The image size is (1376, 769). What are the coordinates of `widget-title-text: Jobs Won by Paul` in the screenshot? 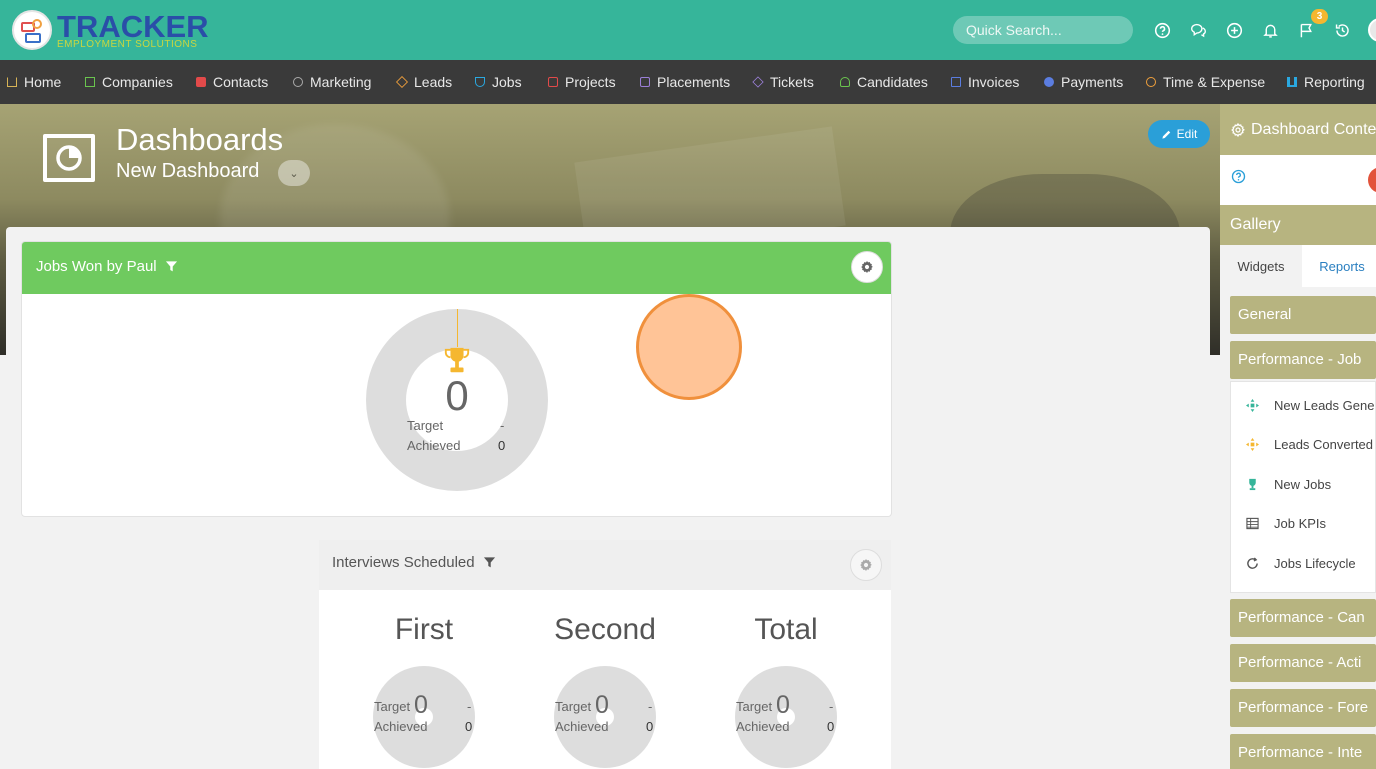 It's located at (96, 266).